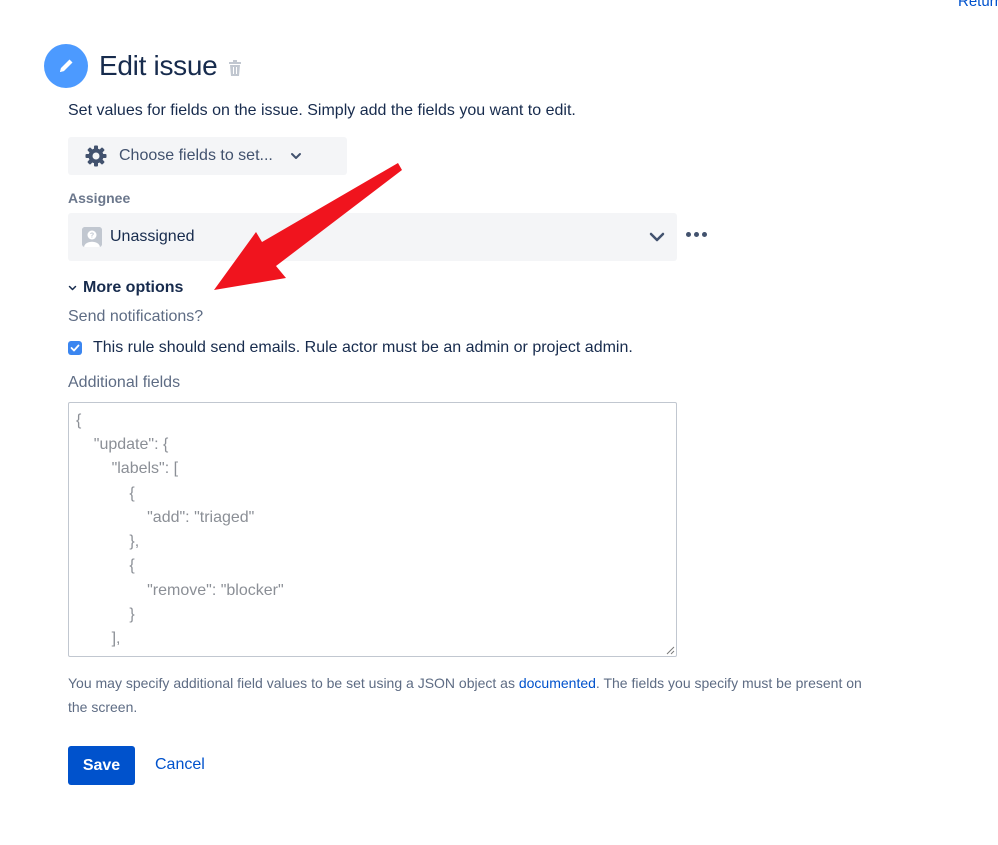 The height and width of the screenshot is (845, 998). Describe the element at coordinates (165, 517) in the screenshot. I see `json-line: "add": "triaged"` at that location.